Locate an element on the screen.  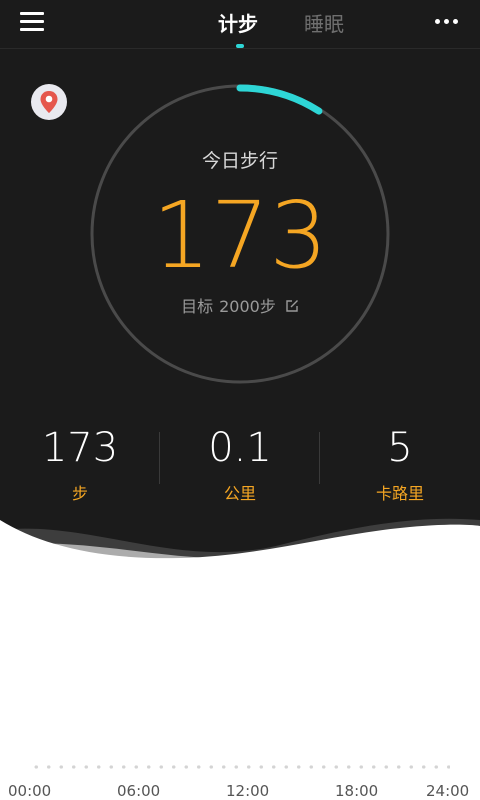
location-pin-icon is located at coordinates (49, 102).